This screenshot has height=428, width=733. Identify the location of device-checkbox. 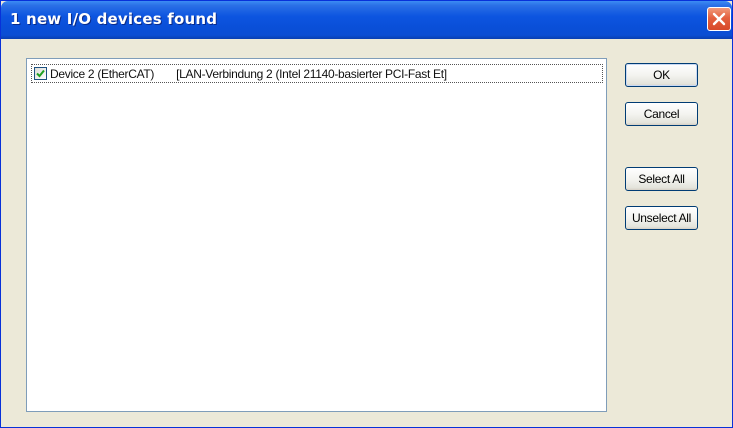
(40, 73).